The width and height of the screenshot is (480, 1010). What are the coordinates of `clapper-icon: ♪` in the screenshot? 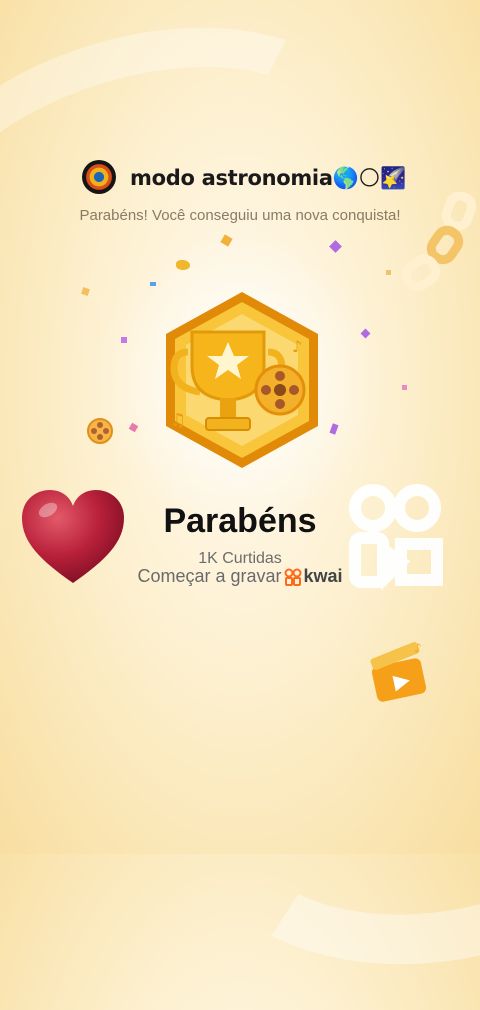 It's located at (398, 671).